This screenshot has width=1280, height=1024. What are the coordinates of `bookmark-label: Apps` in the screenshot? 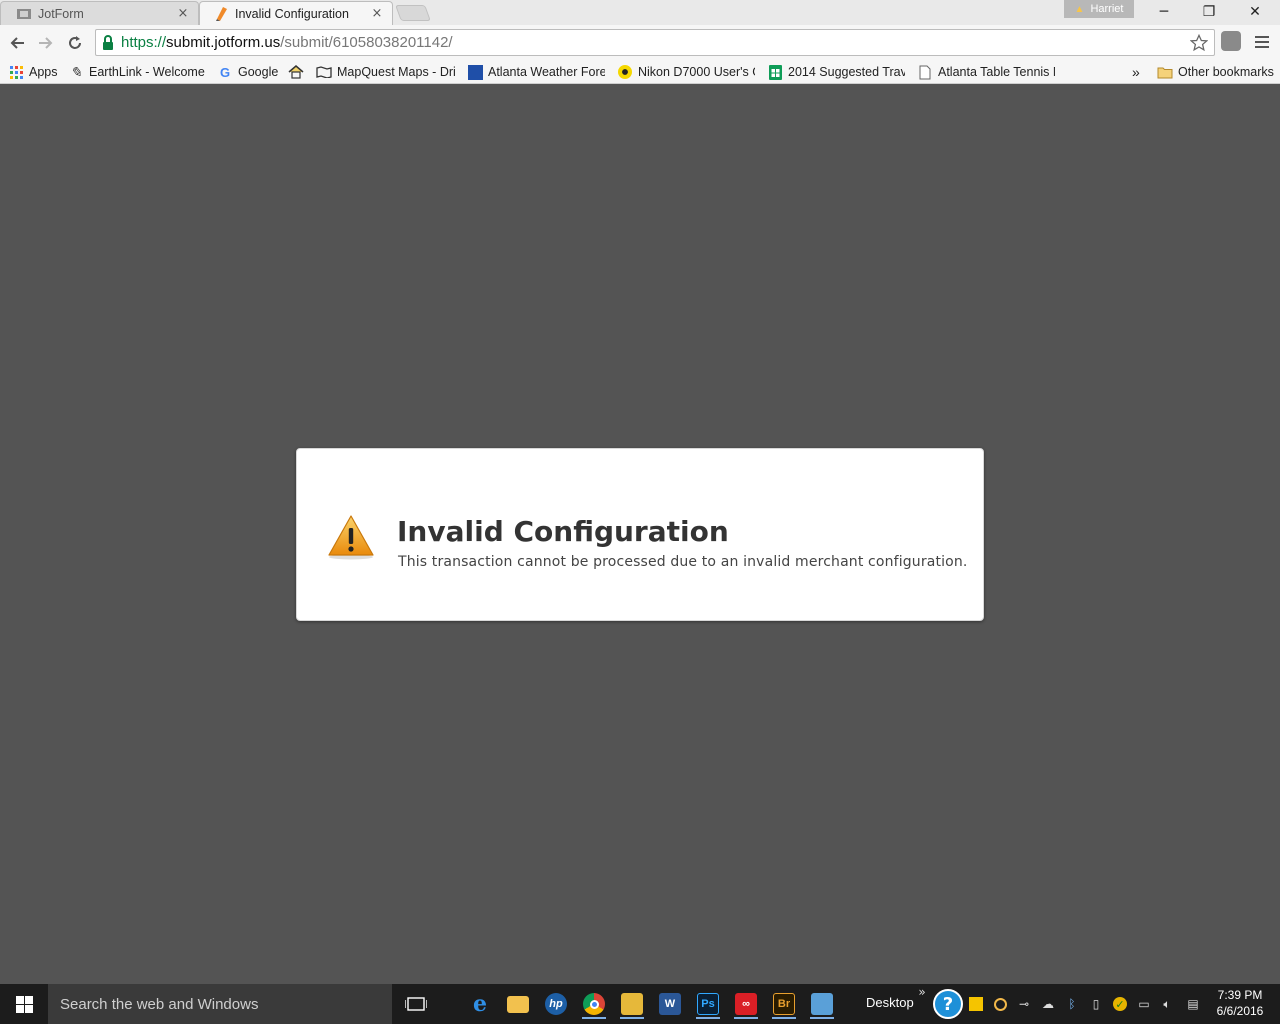 It's located at (43, 72).